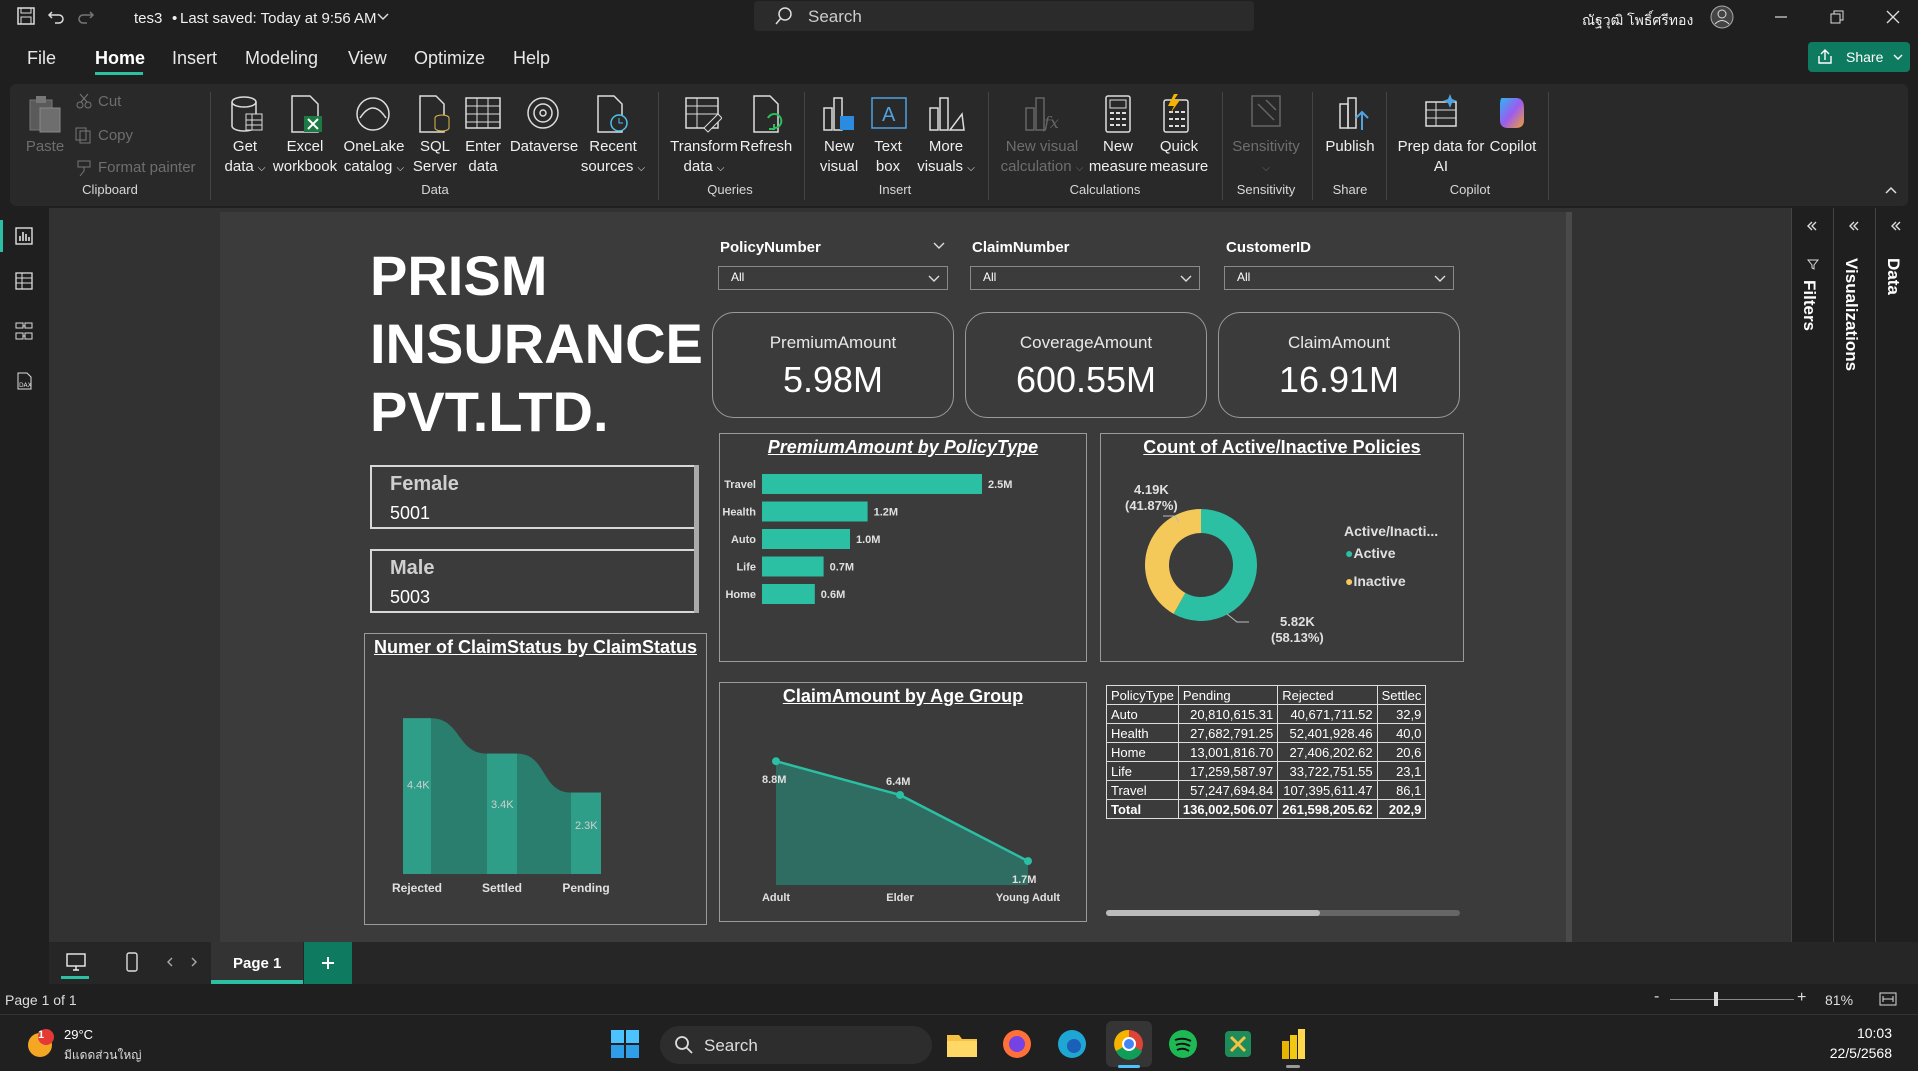  I want to click on next-page-icon, so click(194, 962).